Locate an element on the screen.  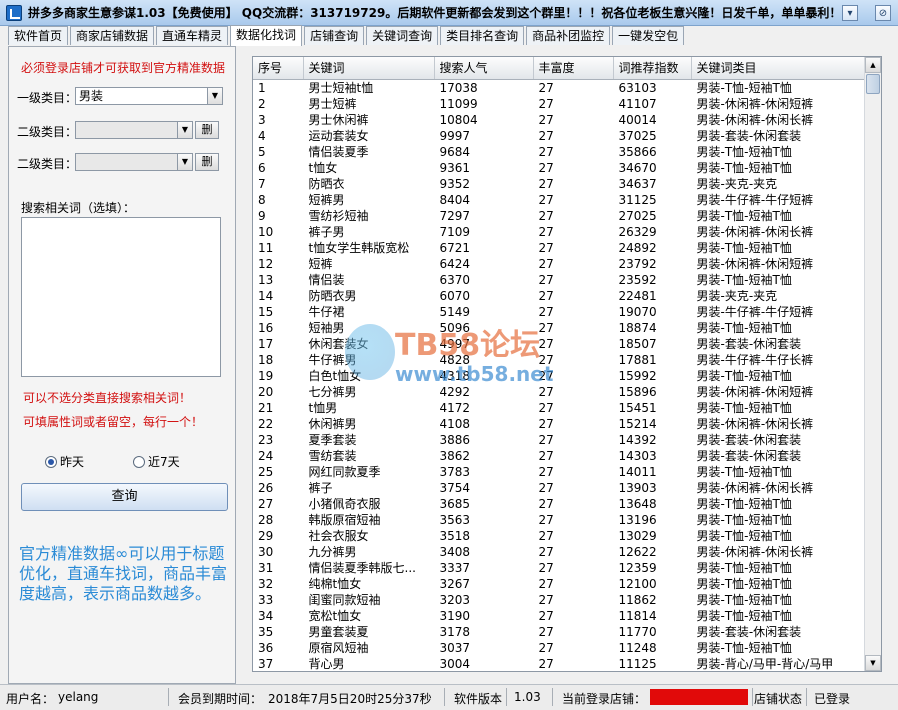
table-row: 23 夏季套装 3886 27 14392 男装-套装-休闲套装 is located at coordinates (559, 440).